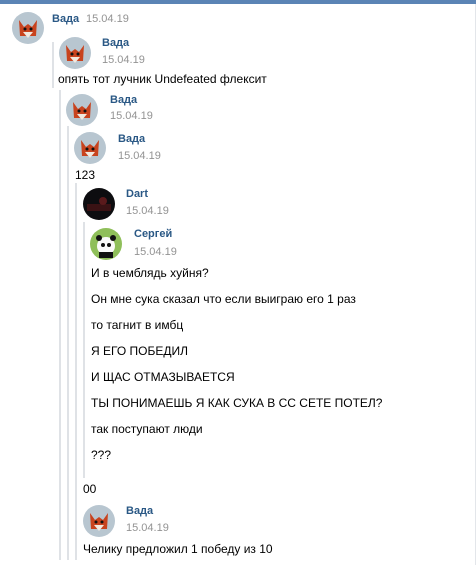 The height and width of the screenshot is (565, 476). I want to click on comment-author: Dart, so click(137, 194).